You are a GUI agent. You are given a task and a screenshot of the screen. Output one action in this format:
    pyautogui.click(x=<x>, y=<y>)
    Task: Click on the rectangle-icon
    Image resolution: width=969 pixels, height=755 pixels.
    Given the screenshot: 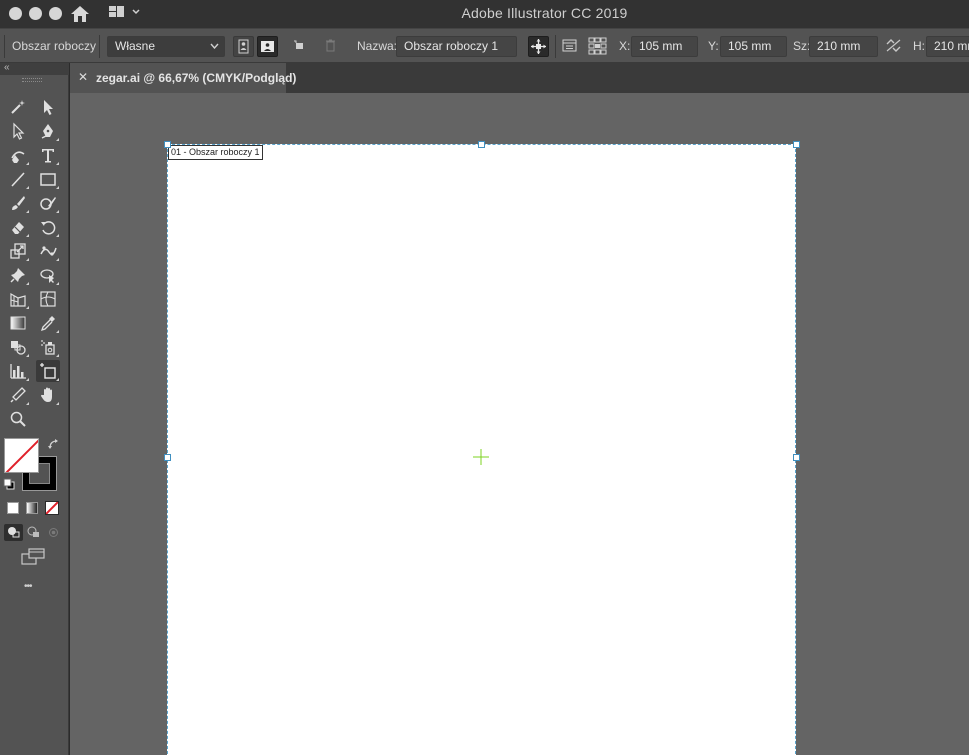 What is the action you would take?
    pyautogui.click(x=48, y=179)
    